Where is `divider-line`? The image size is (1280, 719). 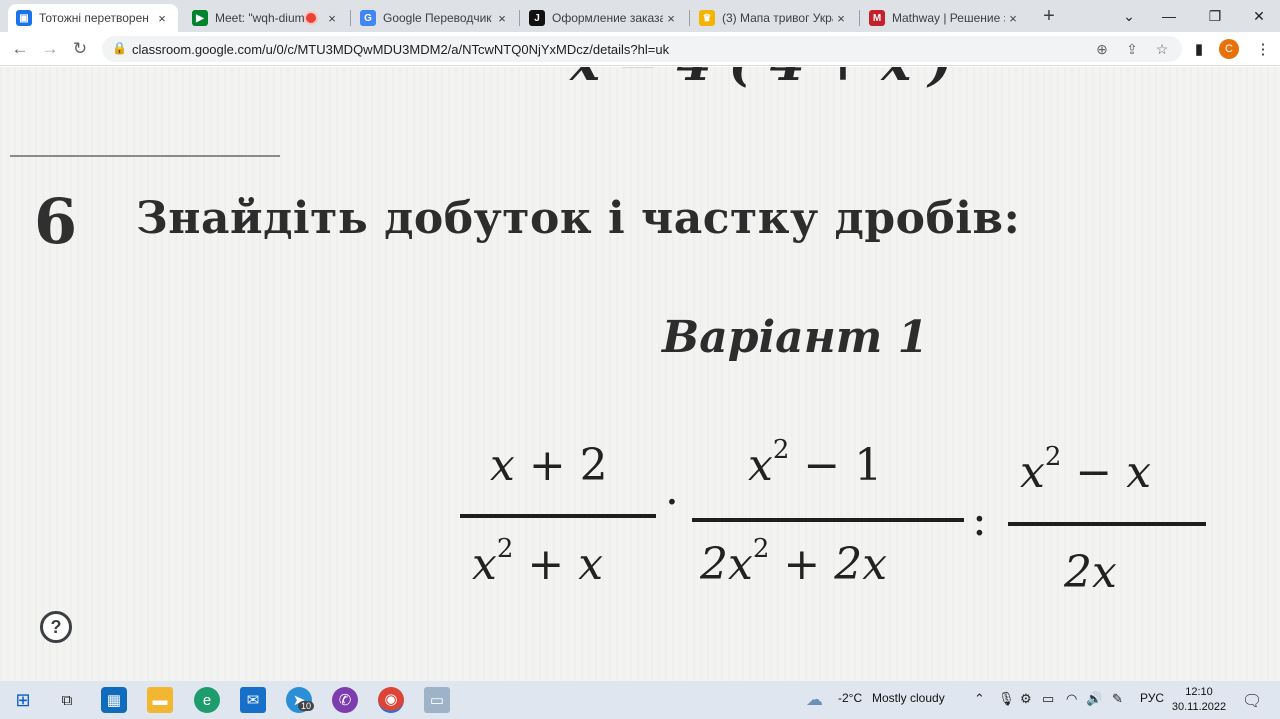
divider-line is located at coordinates (145, 156).